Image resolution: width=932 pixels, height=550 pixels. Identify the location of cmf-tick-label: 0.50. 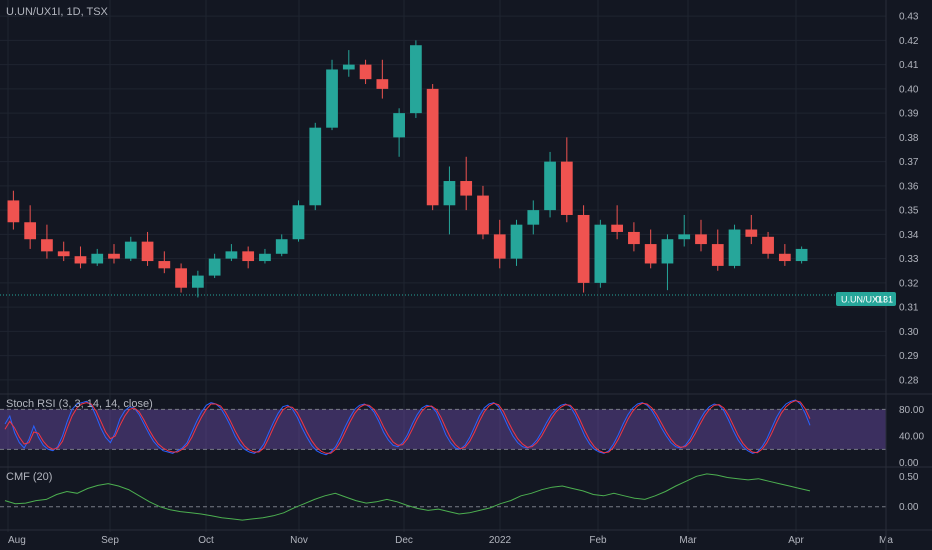
(909, 477).